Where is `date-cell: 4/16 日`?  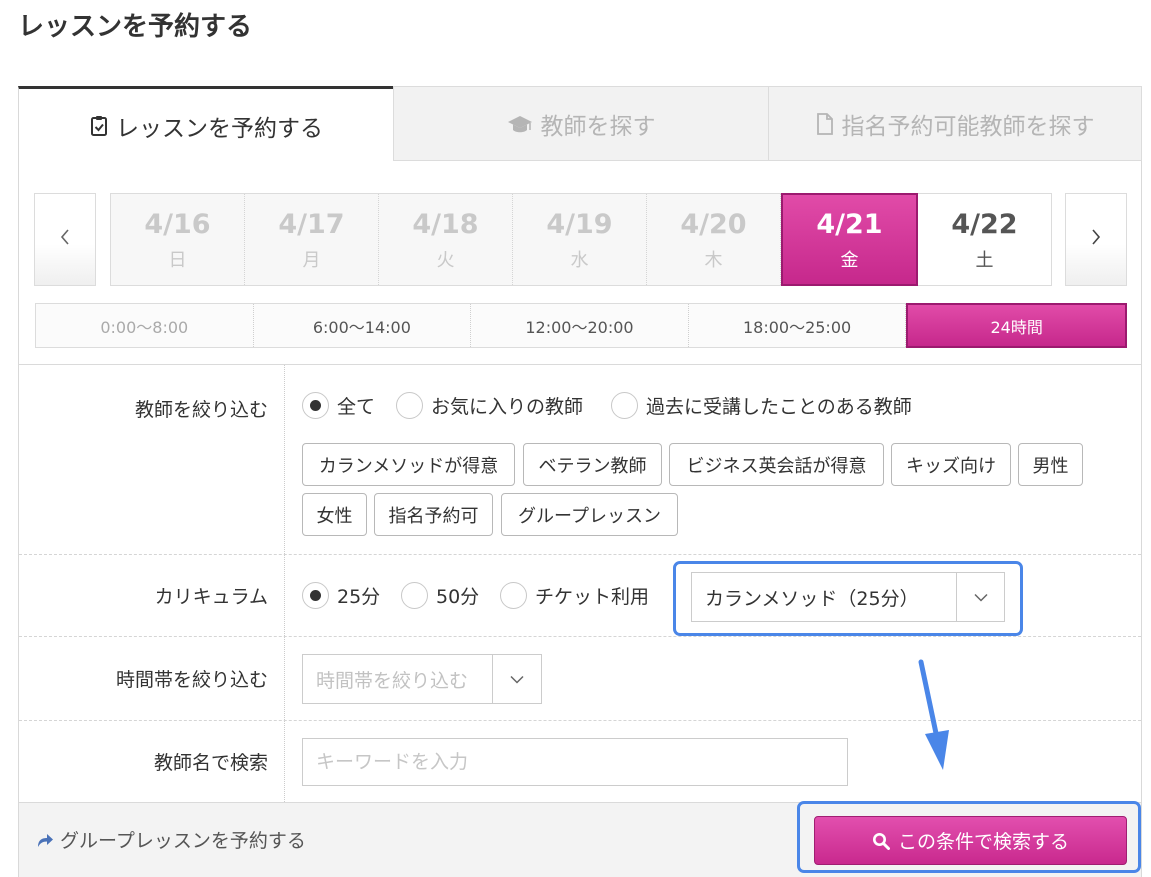 date-cell: 4/16 日 is located at coordinates (178, 239).